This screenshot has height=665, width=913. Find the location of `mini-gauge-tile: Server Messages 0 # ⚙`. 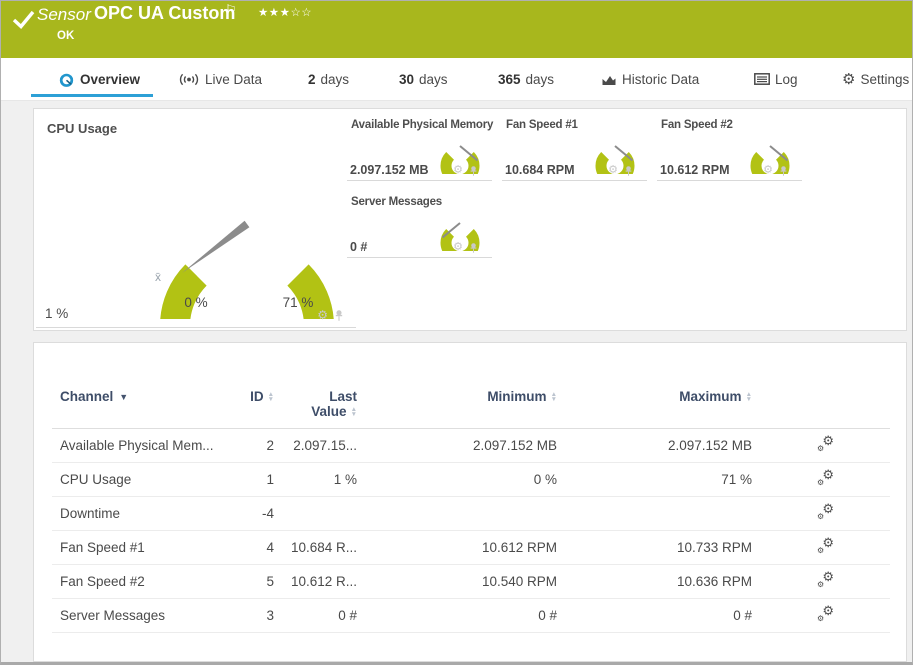

mini-gauge-tile: Server Messages 0 # ⚙ is located at coordinates (419, 226).